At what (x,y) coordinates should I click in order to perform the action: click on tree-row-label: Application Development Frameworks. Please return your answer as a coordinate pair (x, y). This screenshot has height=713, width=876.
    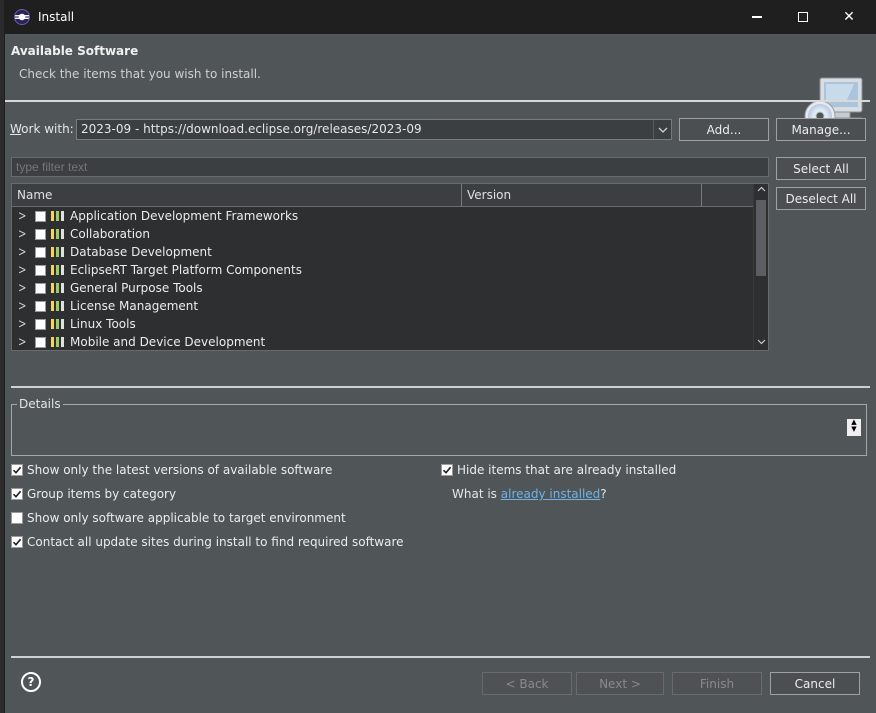
    Looking at the image, I should click on (184, 216).